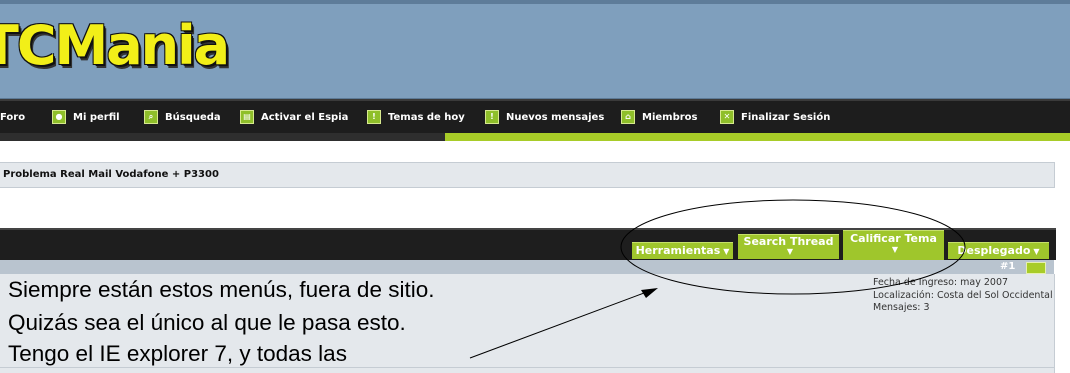 This screenshot has height=373, width=1070. Describe the element at coordinates (901, 307) in the screenshot. I see `message-count: Mensajes: 3` at that location.